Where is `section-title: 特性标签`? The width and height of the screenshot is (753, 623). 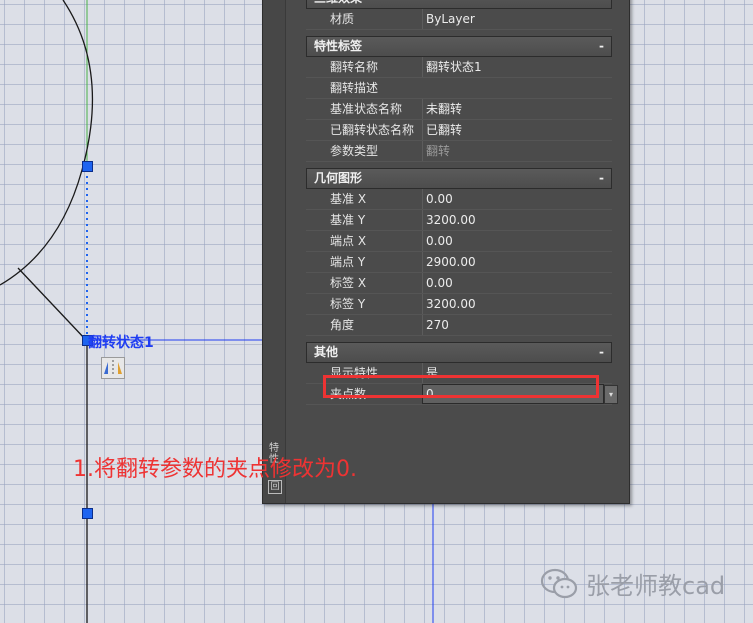 section-title: 特性标签 is located at coordinates (338, 46).